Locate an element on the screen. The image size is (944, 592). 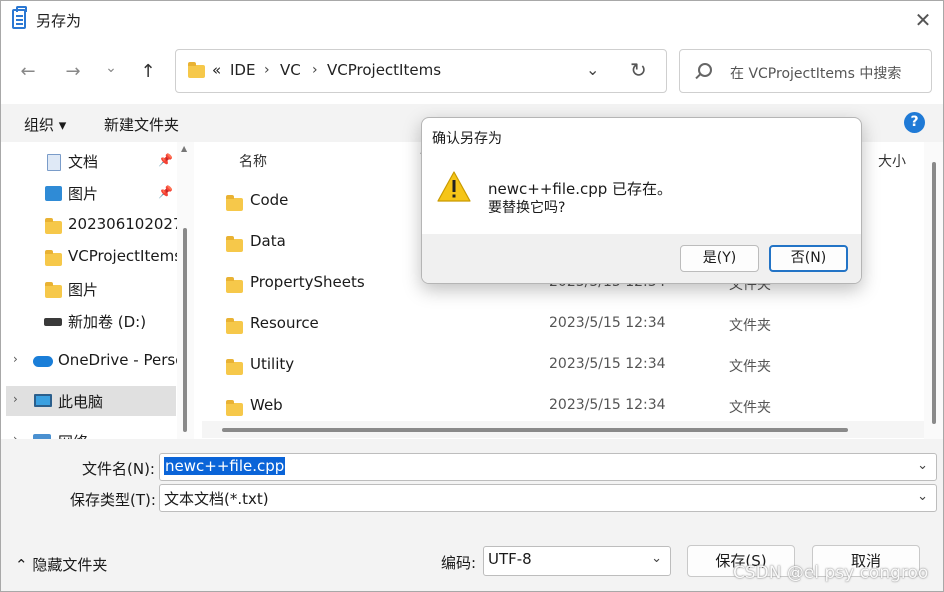
document-icon is located at coordinates (54, 162).